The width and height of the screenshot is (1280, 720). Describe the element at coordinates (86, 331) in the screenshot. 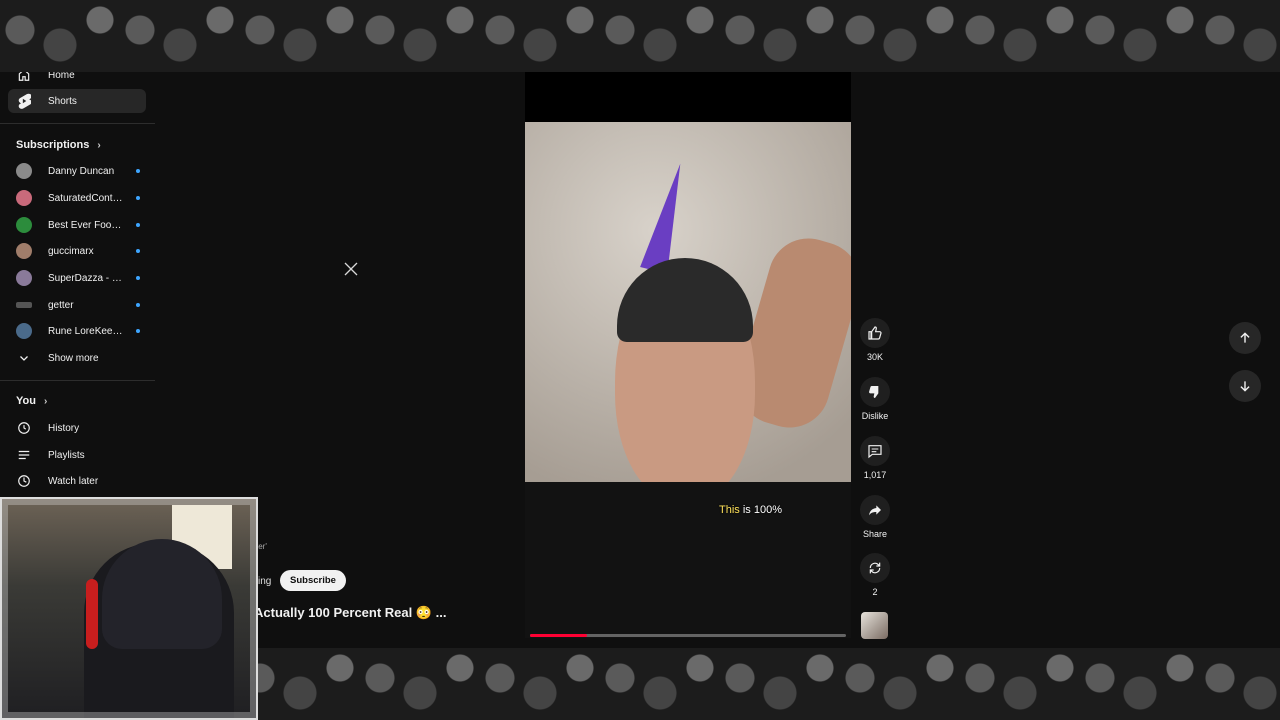

I see `subscription-name: Rune LoreKeeper` at that location.